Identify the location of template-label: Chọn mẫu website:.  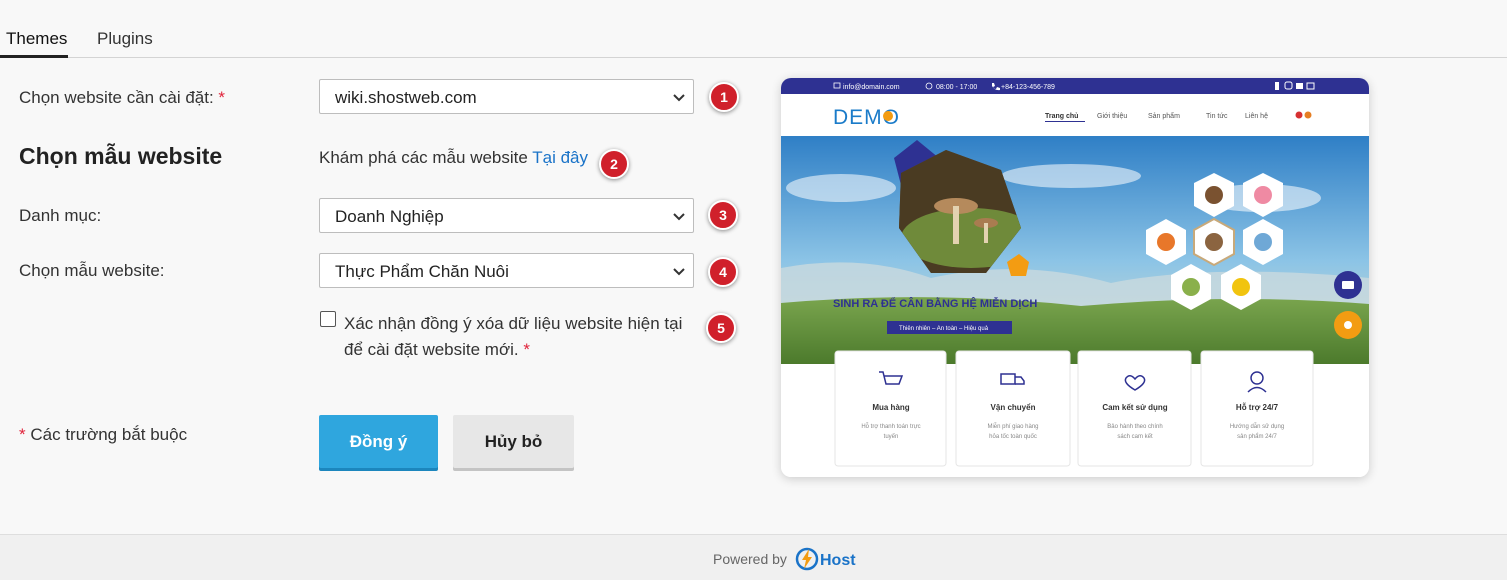
(92, 270).